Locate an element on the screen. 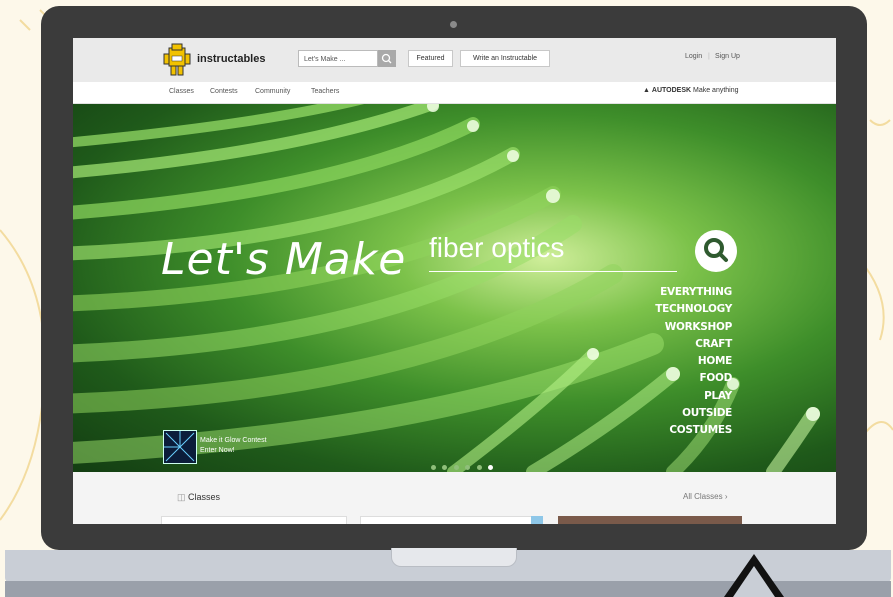 This screenshot has width=893, height=597. nav-item-teachers: Teachers is located at coordinates (325, 91).